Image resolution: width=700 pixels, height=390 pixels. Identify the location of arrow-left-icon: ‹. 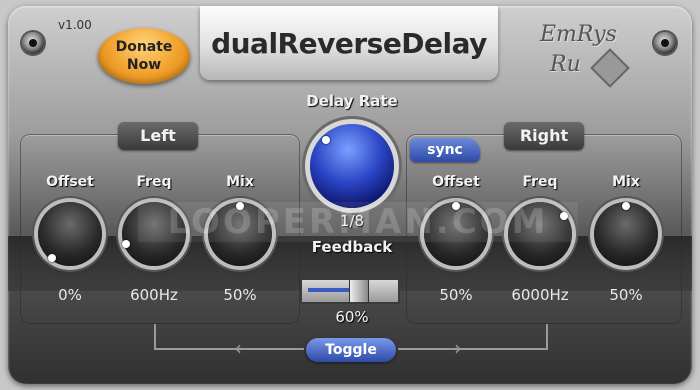
(238, 348).